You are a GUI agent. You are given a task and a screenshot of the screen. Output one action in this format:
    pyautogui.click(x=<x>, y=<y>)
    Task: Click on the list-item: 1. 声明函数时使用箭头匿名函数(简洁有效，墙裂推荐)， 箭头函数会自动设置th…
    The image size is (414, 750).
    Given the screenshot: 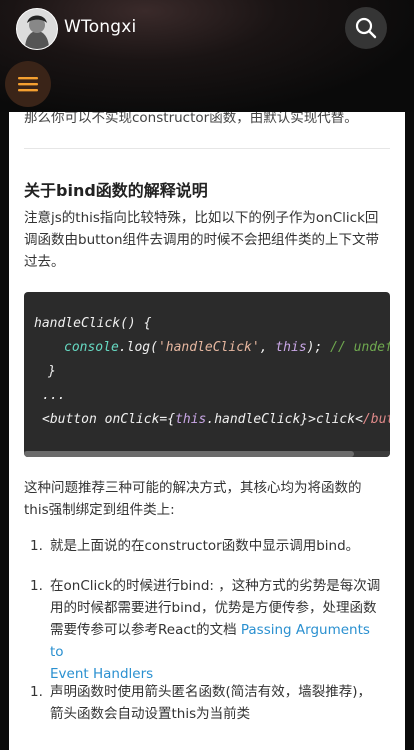 What is the action you would take?
    pyautogui.click(x=207, y=703)
    